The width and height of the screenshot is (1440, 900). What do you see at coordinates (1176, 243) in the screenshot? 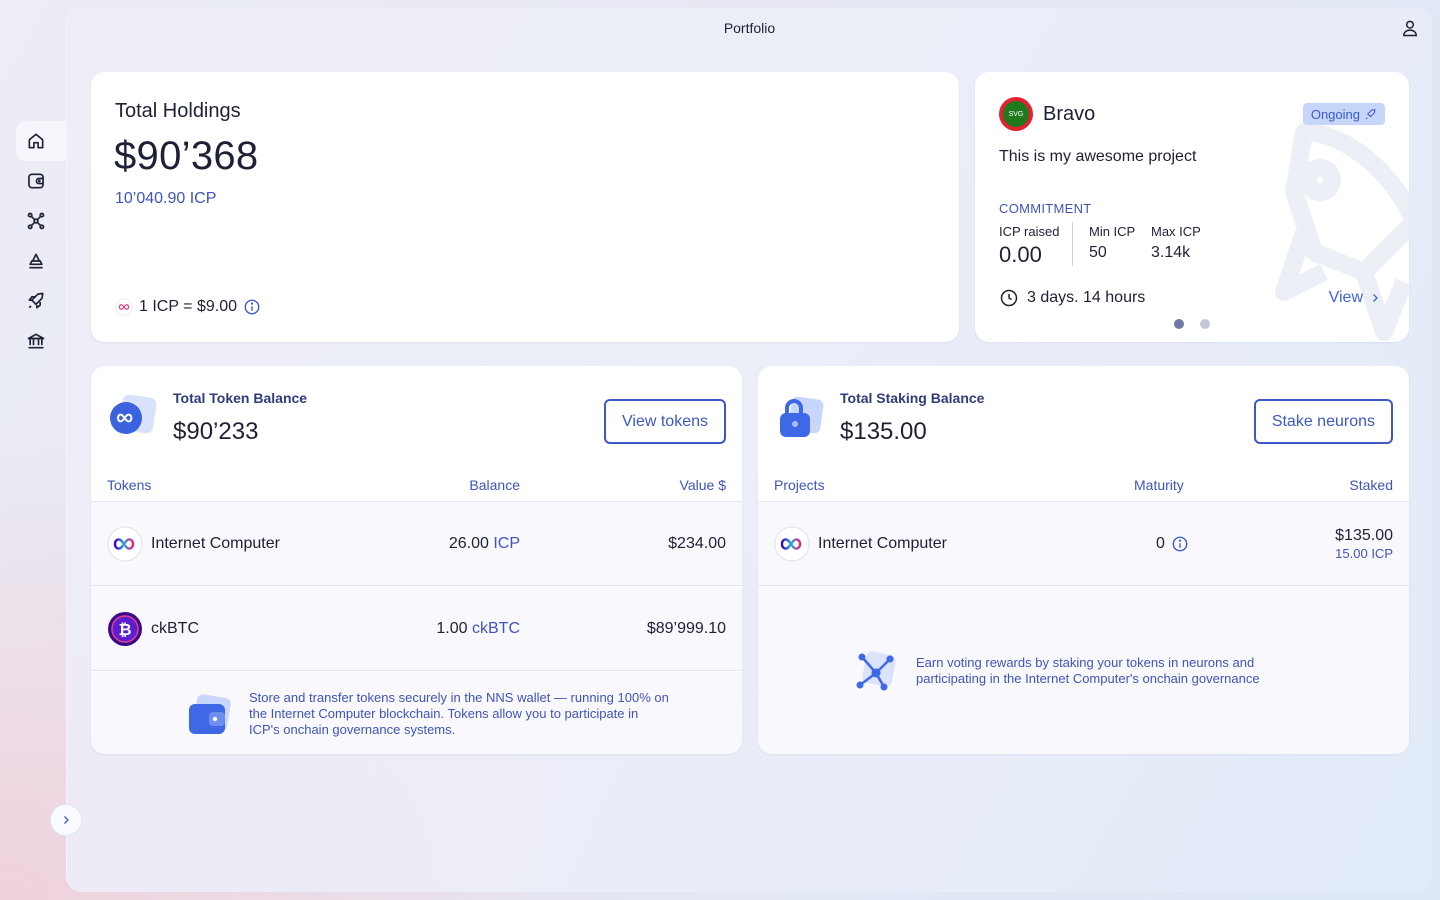
I see `max-icp-stat: Max ICP 3.14k` at bounding box center [1176, 243].